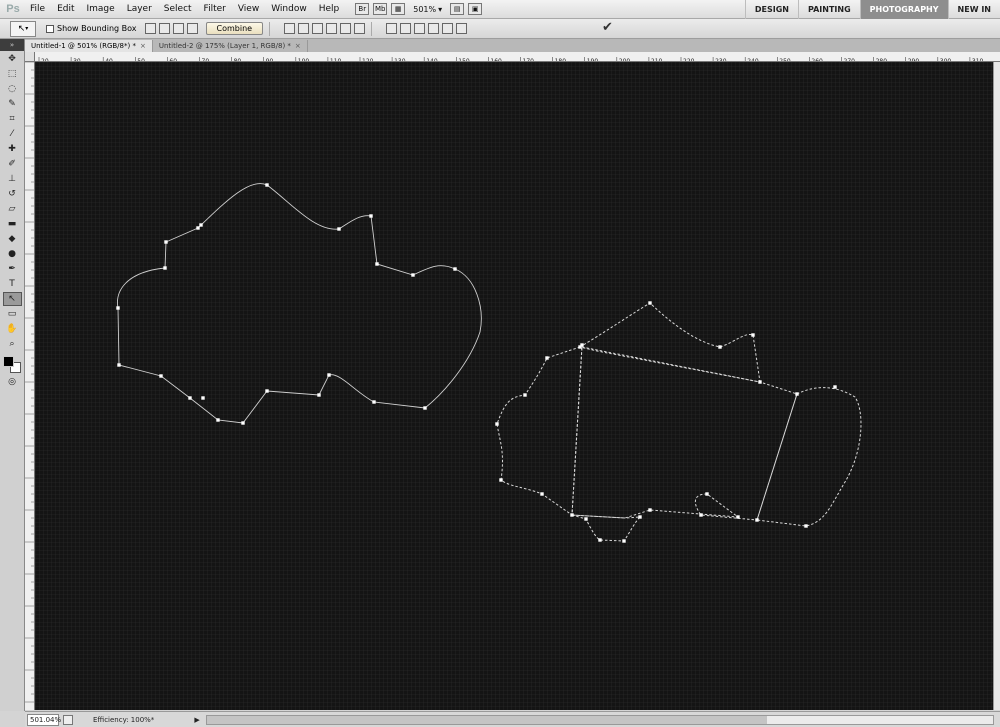 This screenshot has height=727, width=1000. I want to click on view-extras-icon: ▦, so click(398, 9).